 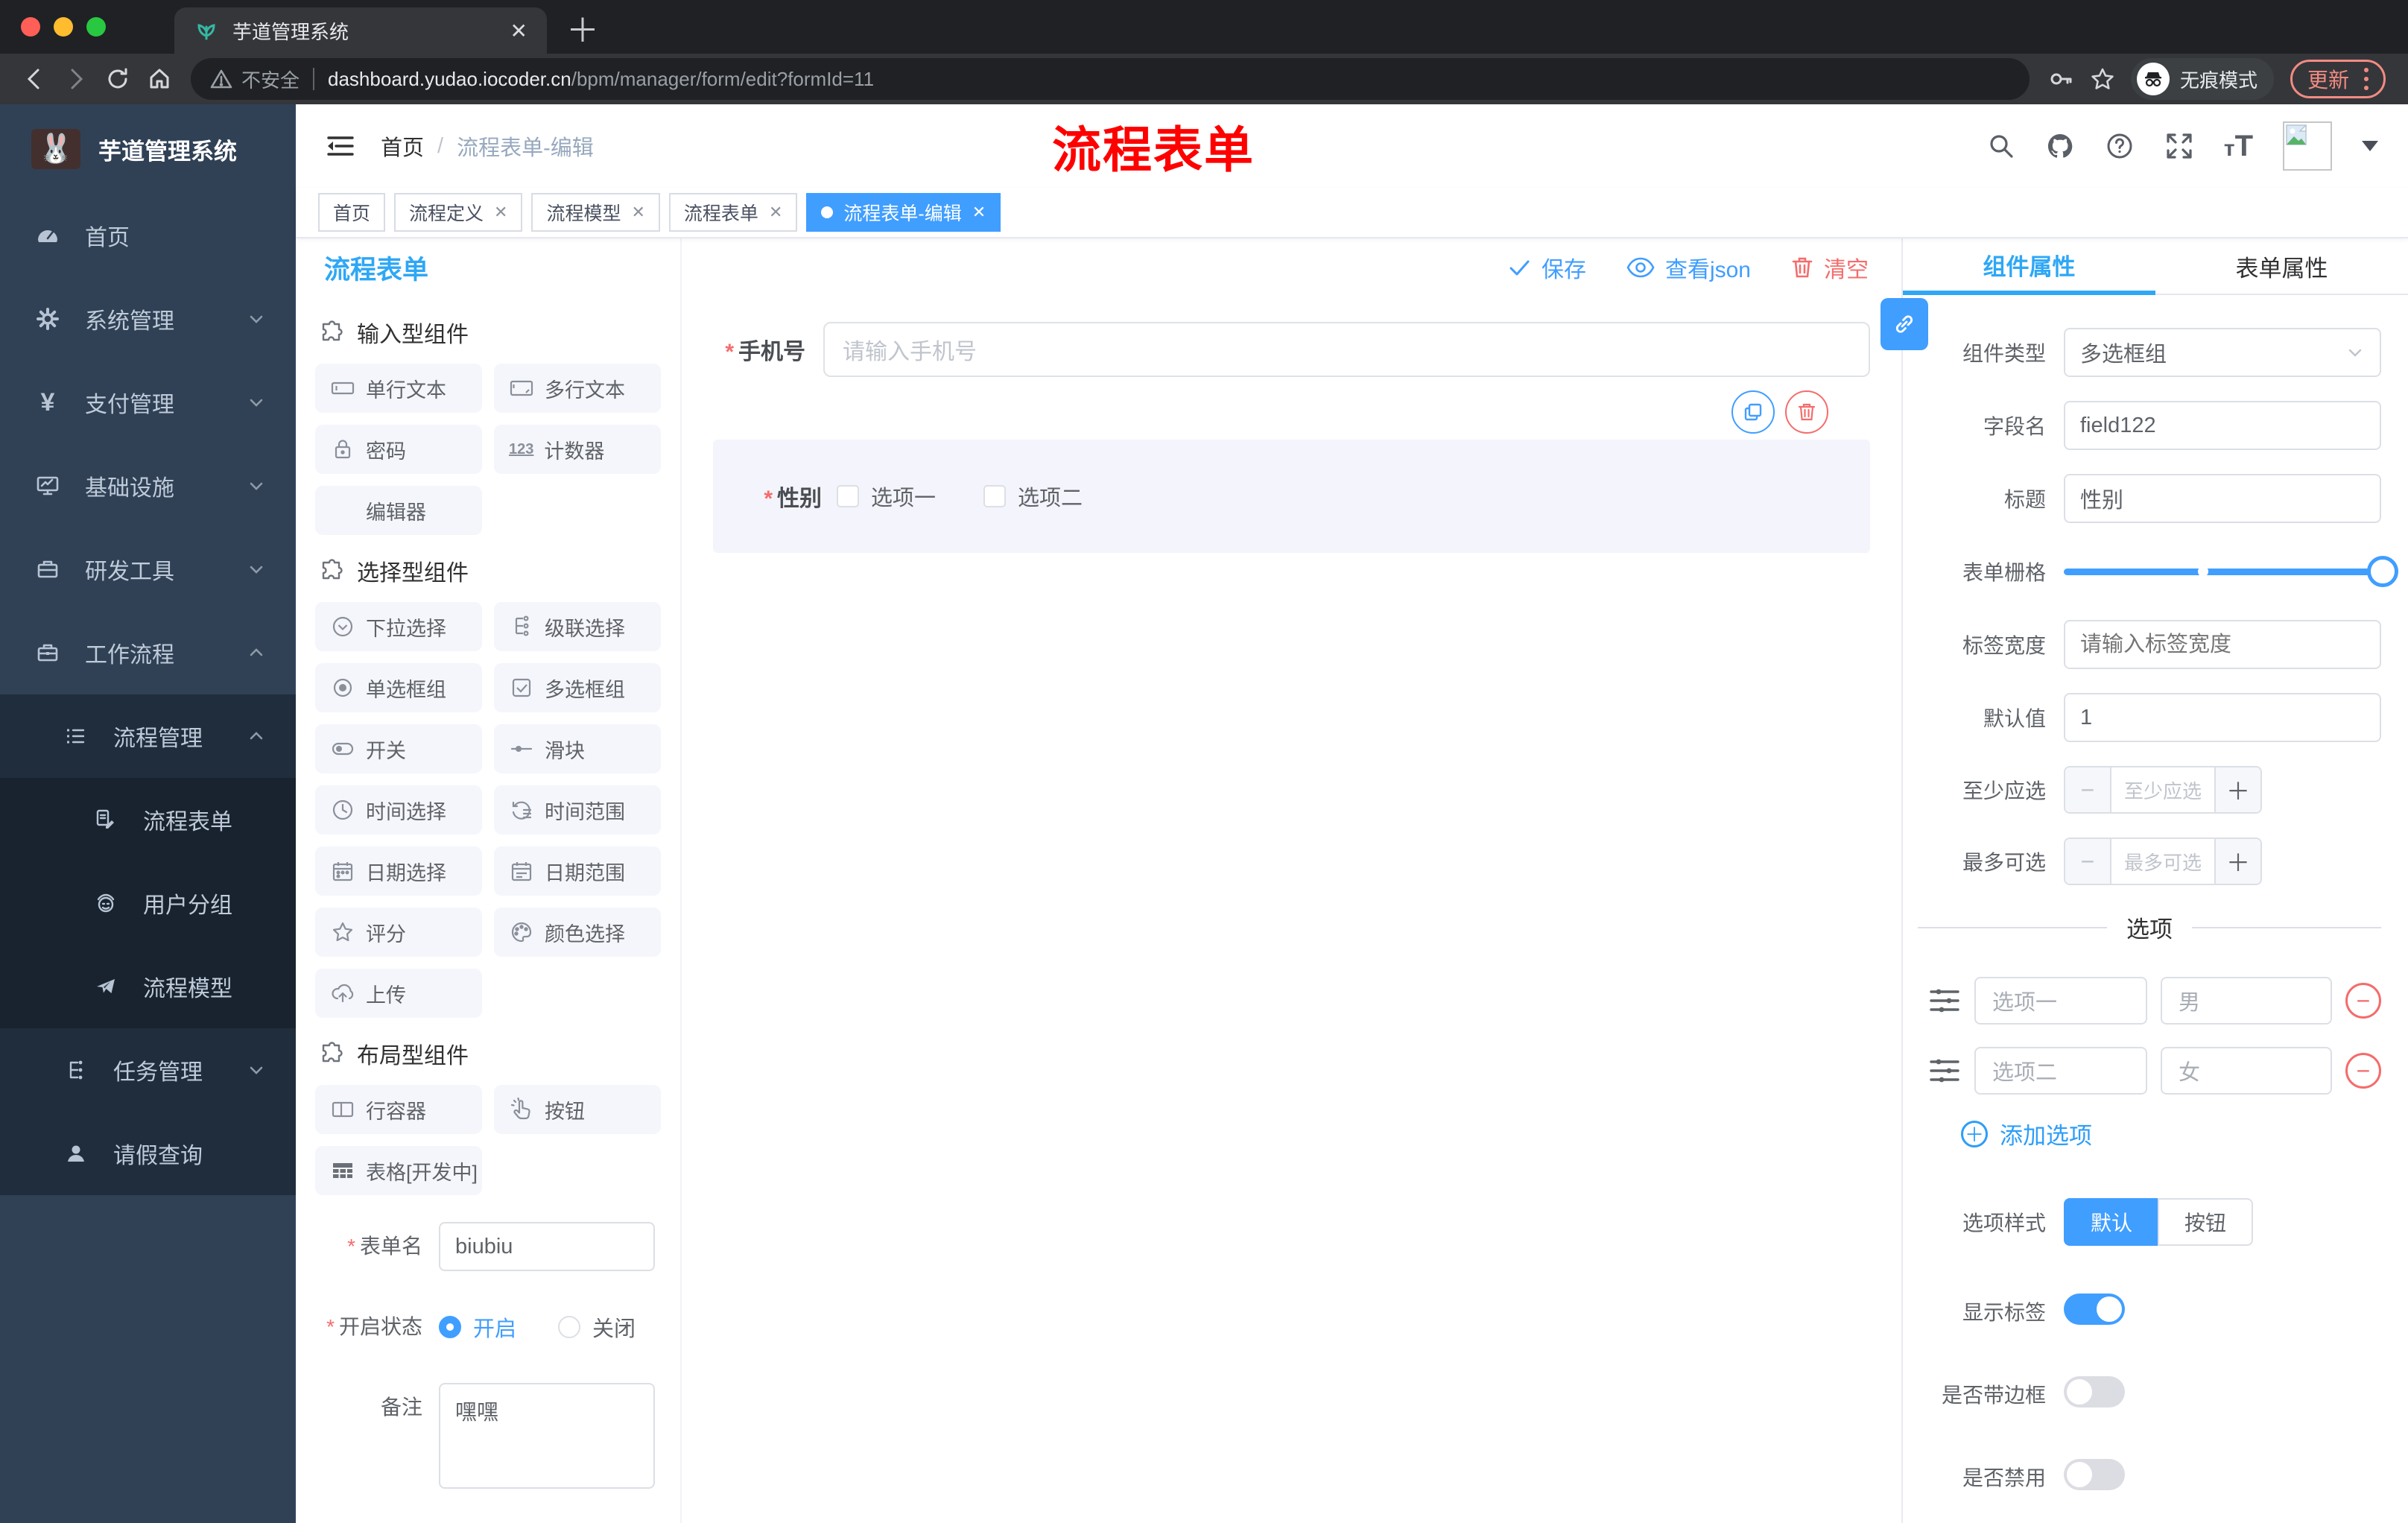 I want to click on selected-widget-gender: * 性别 选项一 选项二, so click(x=1291, y=472).